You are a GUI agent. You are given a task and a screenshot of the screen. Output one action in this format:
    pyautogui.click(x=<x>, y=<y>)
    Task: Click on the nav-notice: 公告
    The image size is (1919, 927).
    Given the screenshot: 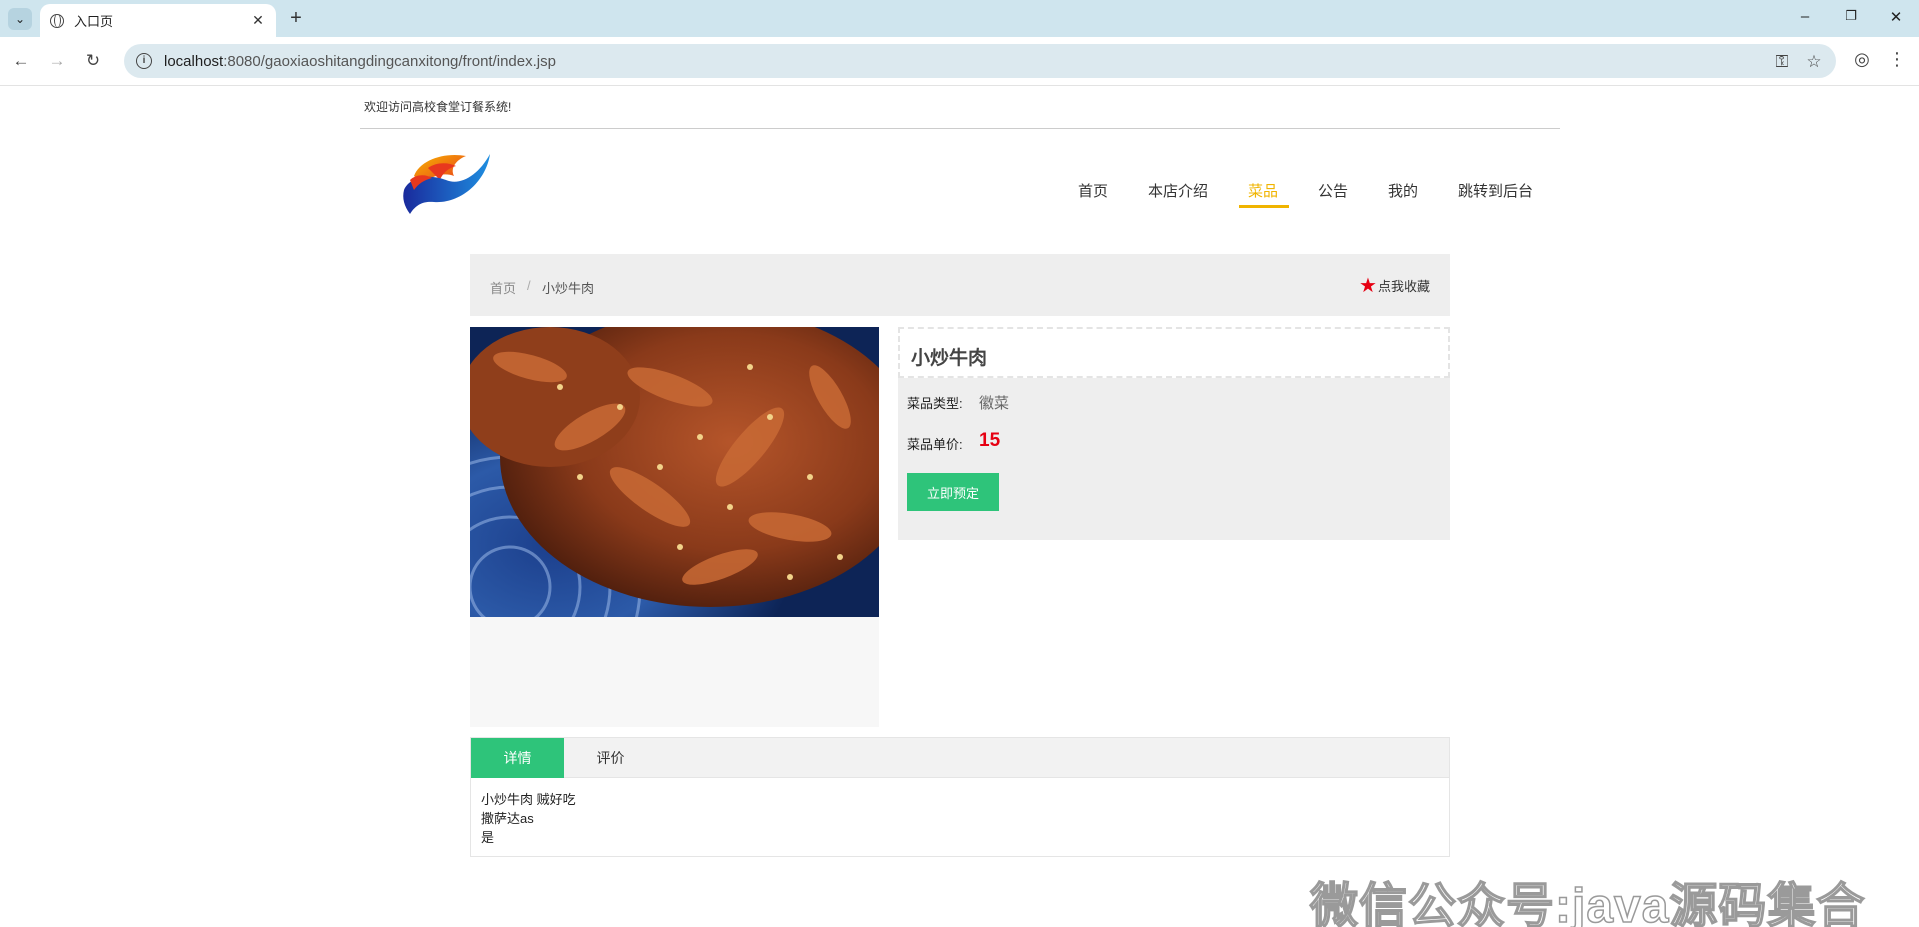 What is the action you would take?
    pyautogui.click(x=1333, y=190)
    